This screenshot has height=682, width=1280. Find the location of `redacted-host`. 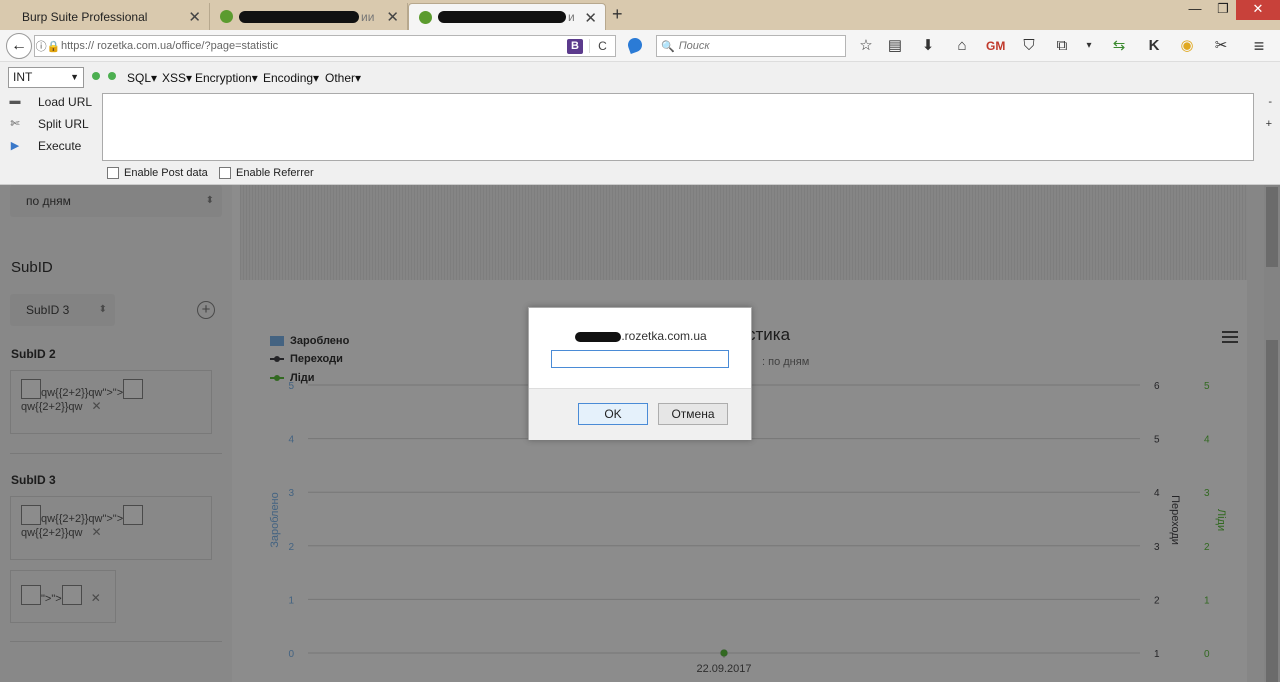

redacted-host is located at coordinates (598, 336).